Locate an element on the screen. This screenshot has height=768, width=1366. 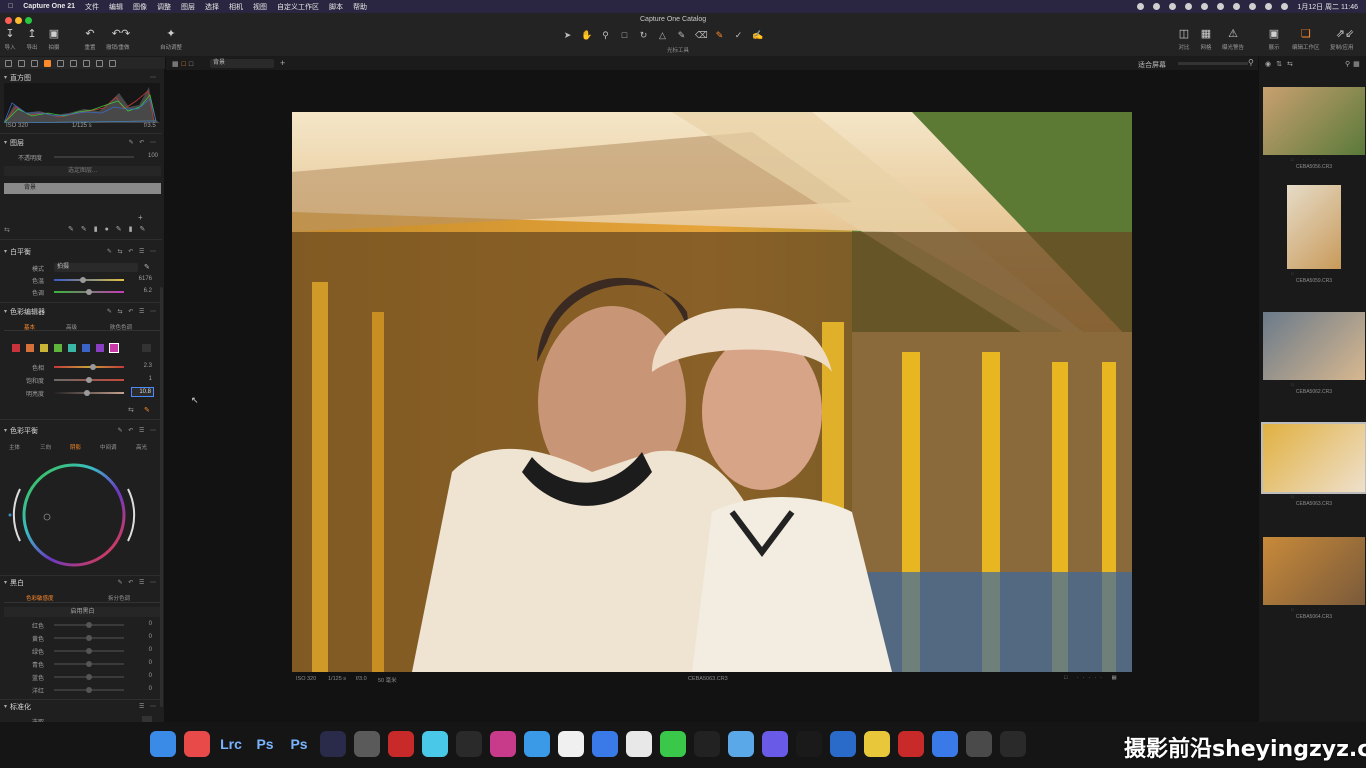
color-picker-icon: ✎ is located at coordinates (719, 35).